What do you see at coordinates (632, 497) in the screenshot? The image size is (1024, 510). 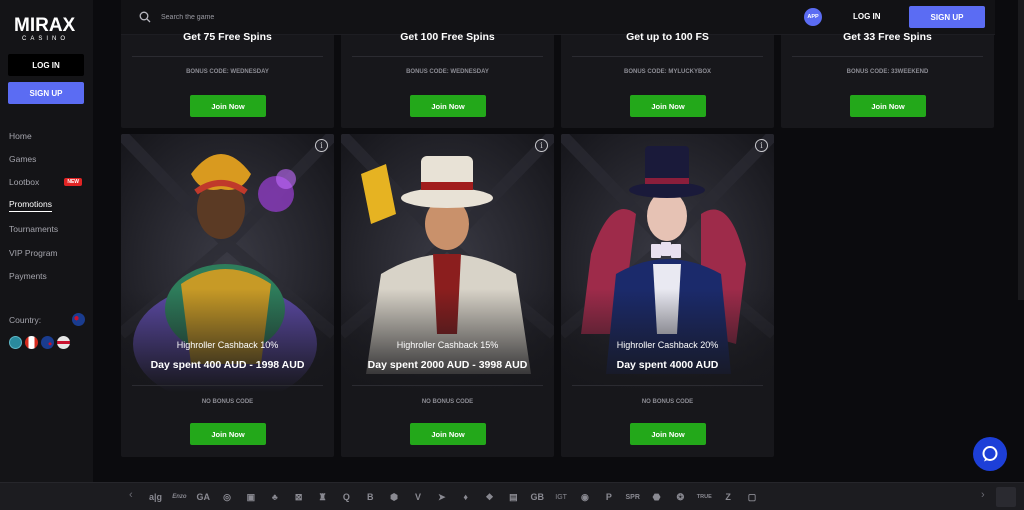 I see `provider-logo: SPR` at bounding box center [632, 497].